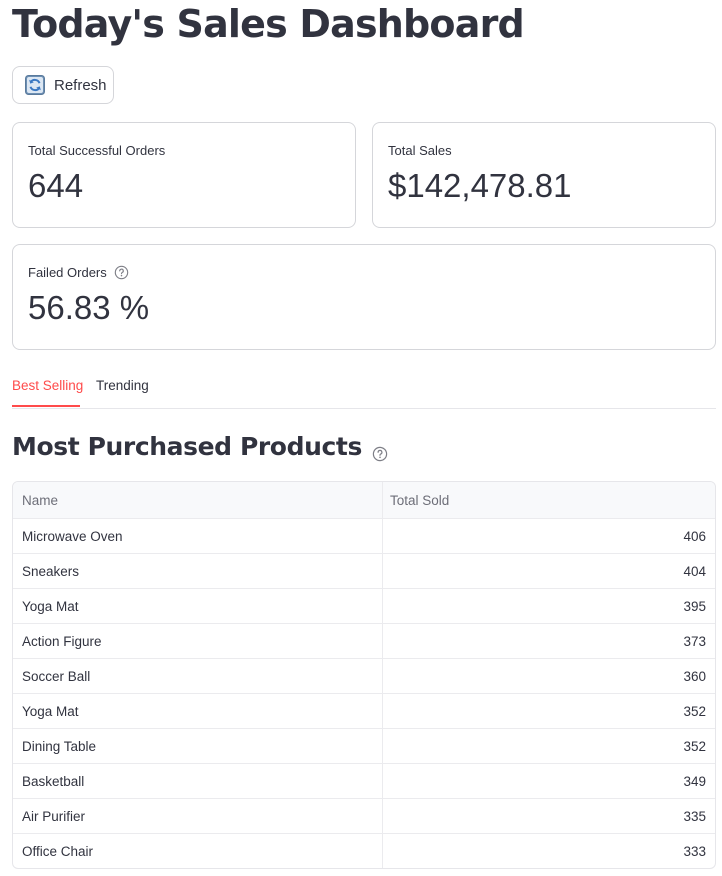  I want to click on table-row: Microwave Oven 406, so click(364, 535).